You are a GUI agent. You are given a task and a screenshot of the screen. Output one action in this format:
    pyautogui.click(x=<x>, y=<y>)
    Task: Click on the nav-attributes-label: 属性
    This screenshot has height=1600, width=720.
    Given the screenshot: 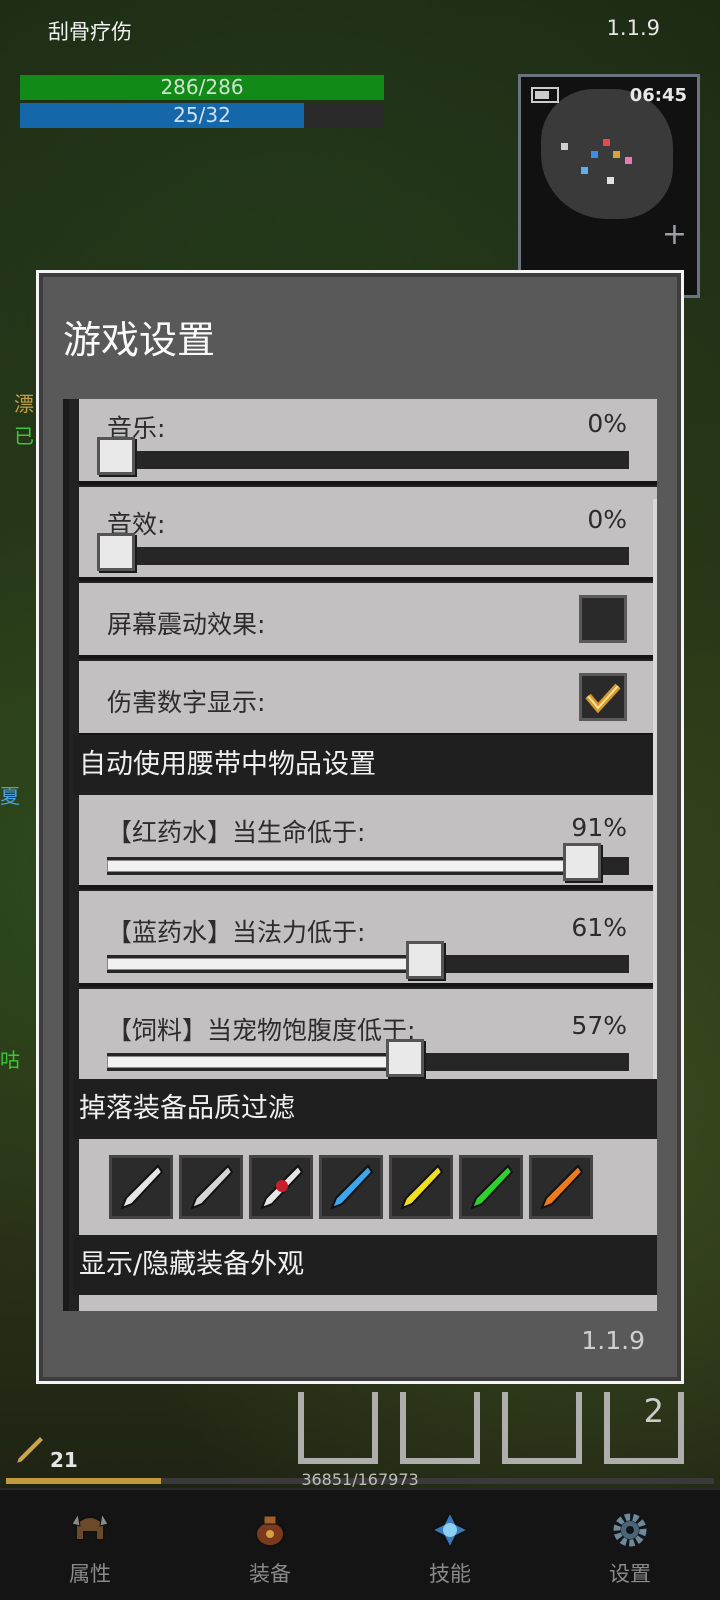 What is the action you would take?
    pyautogui.click(x=90, y=1574)
    